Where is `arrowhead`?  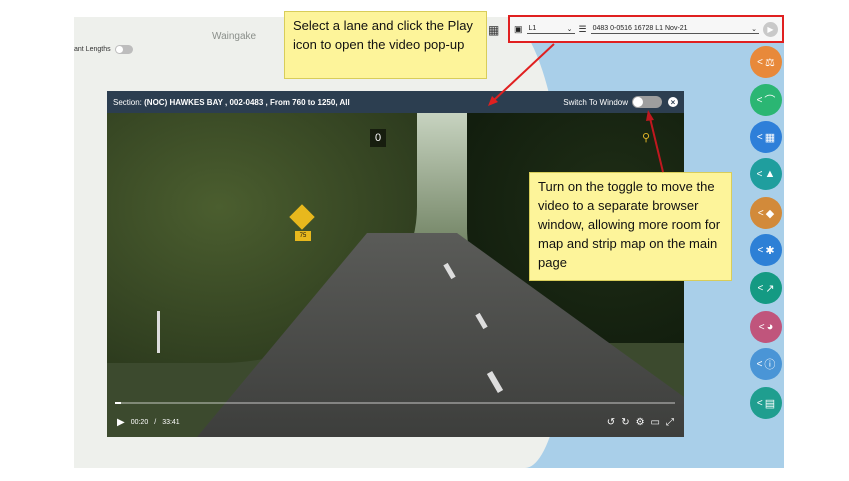
arrowhead is located at coordinates (650, 115).